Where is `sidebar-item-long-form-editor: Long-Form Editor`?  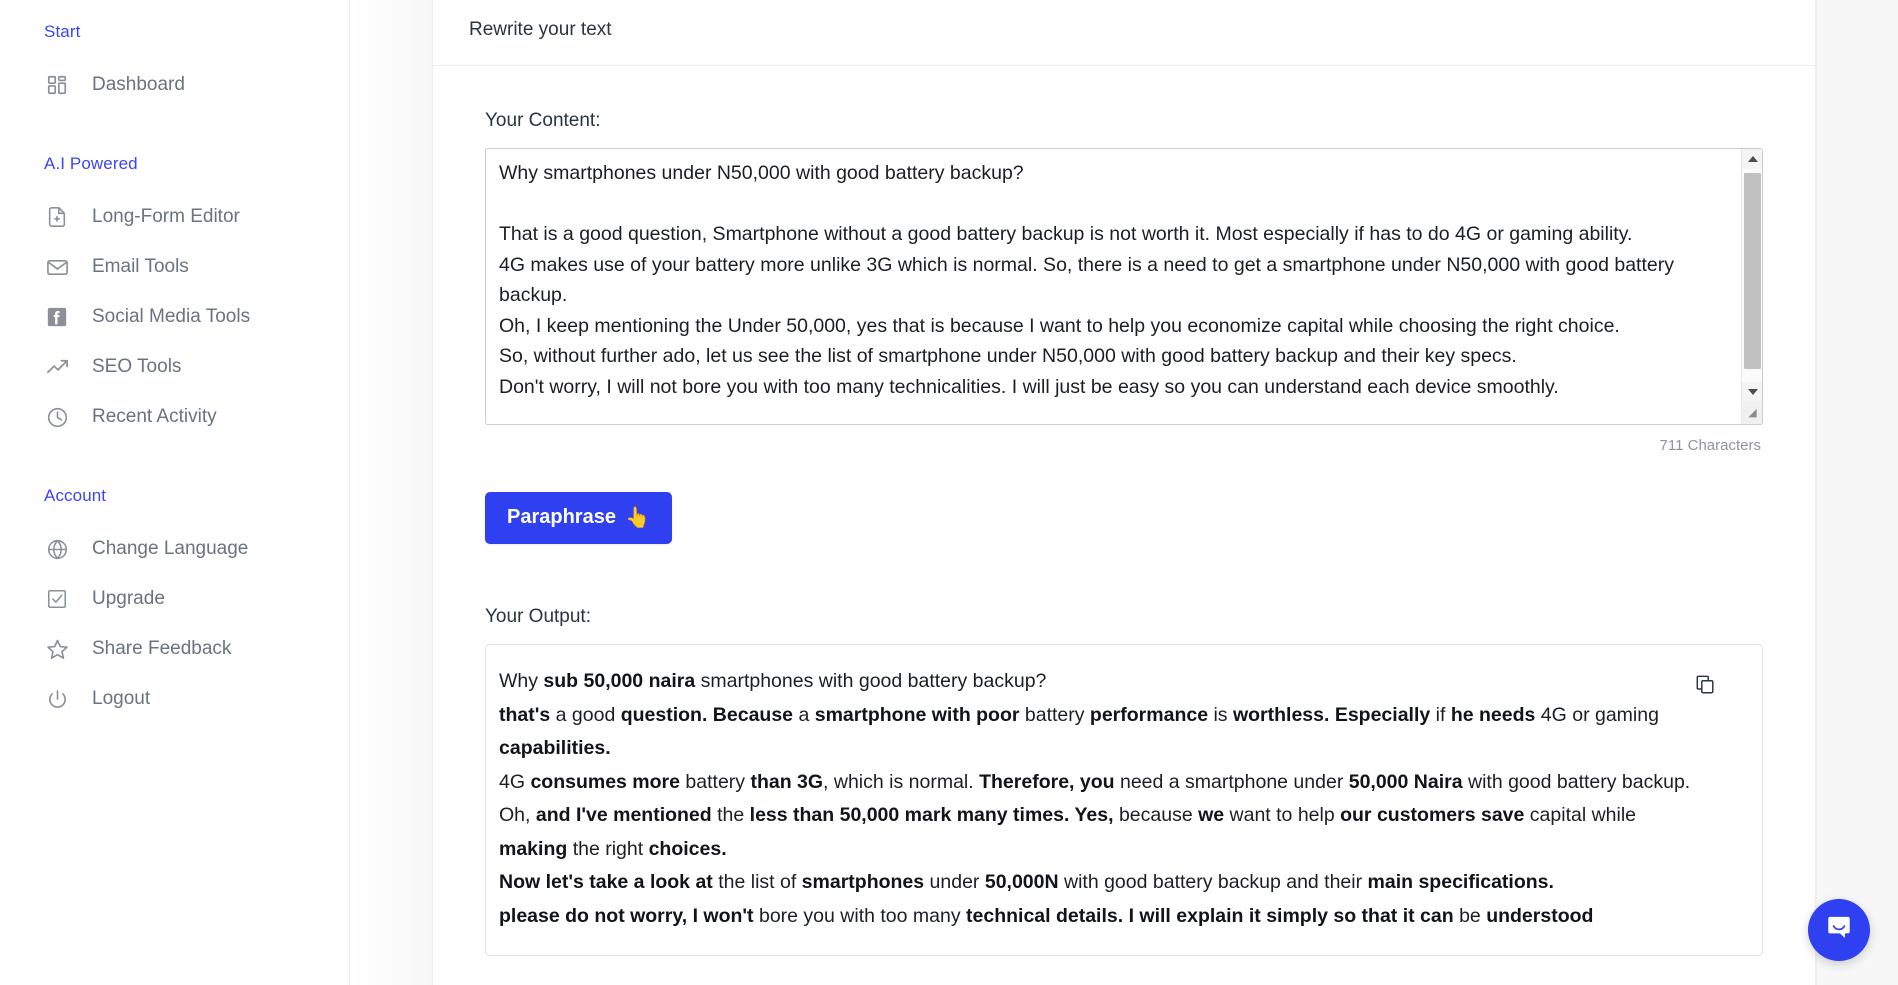 sidebar-item-long-form-editor: Long-Form Editor is located at coordinates (174, 217).